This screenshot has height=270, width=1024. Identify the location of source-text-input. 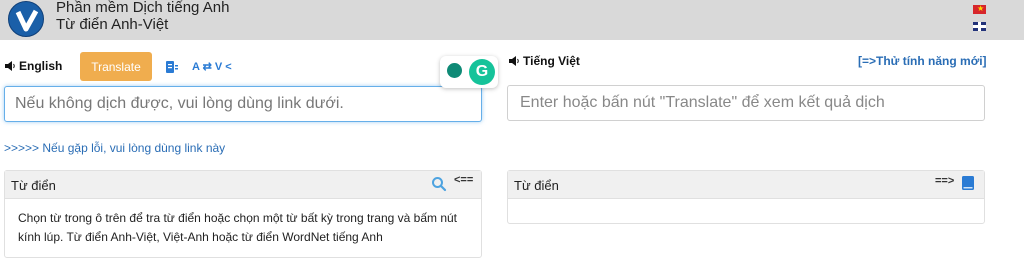
(243, 104).